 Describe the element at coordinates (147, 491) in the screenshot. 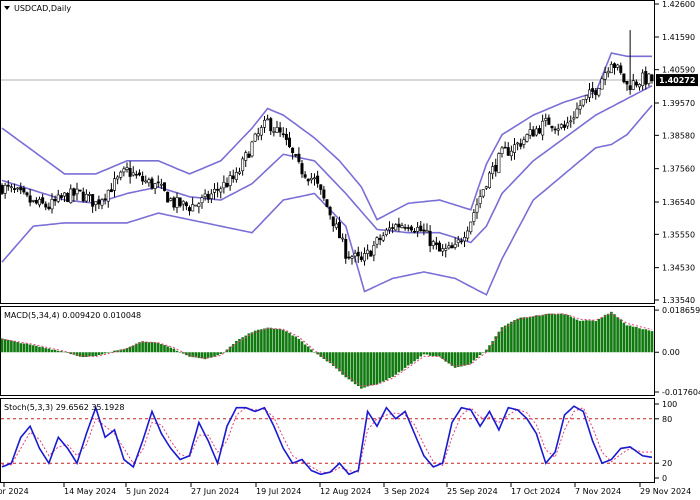

I see `time-tick-label: 5 Jun 2024` at that location.